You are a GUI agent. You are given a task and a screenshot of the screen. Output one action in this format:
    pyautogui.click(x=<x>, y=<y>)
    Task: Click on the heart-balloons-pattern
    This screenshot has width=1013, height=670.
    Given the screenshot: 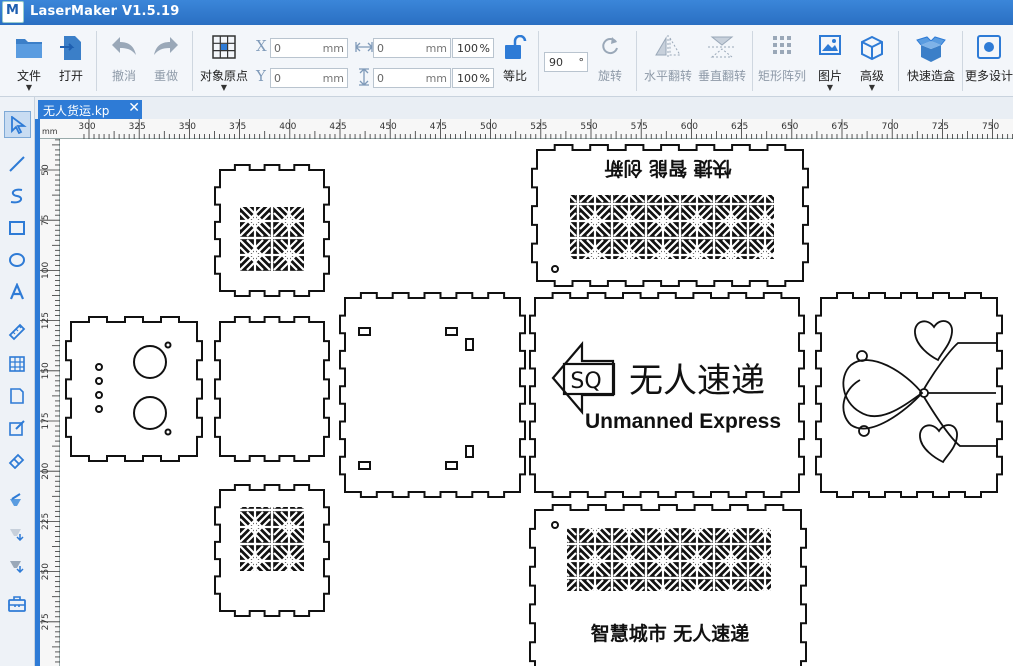 What is the action you would take?
    pyautogui.click(x=919, y=392)
    